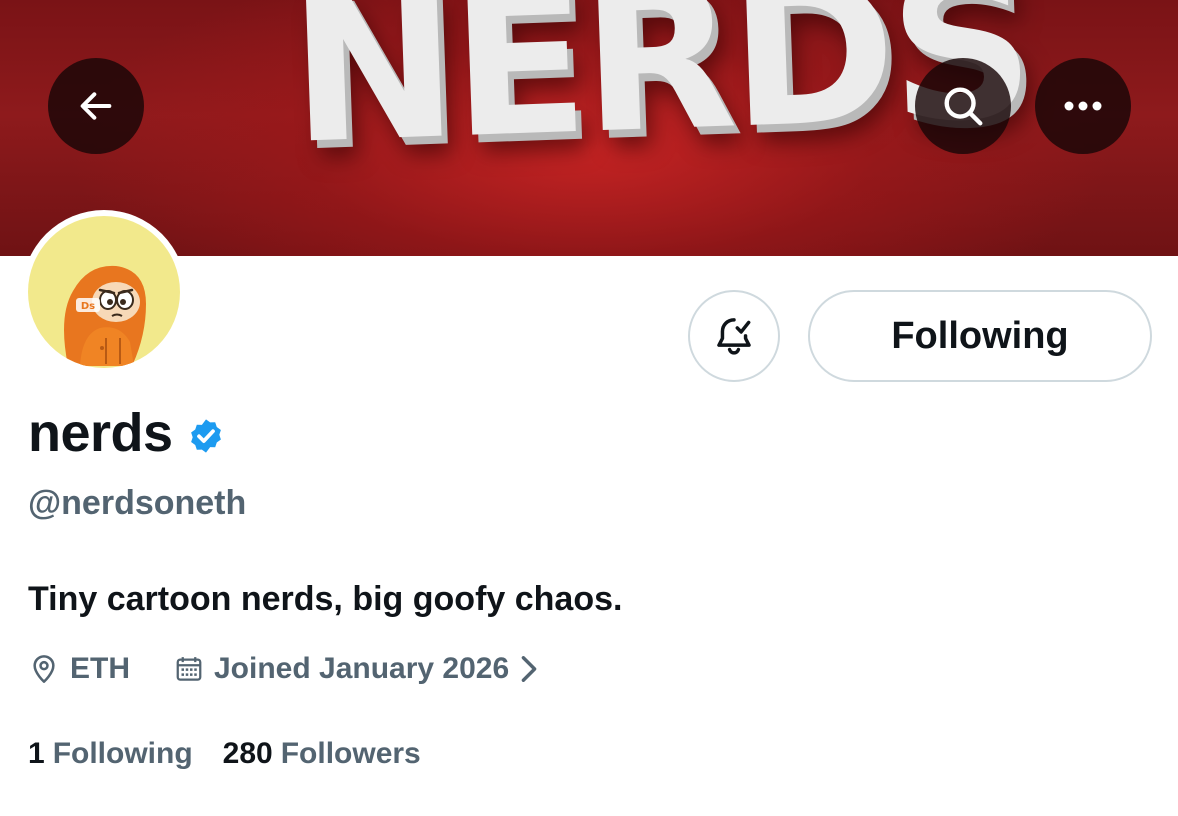 The width and height of the screenshot is (1178, 816). What do you see at coordinates (36, 753) in the screenshot?
I see `following-count: 1` at bounding box center [36, 753].